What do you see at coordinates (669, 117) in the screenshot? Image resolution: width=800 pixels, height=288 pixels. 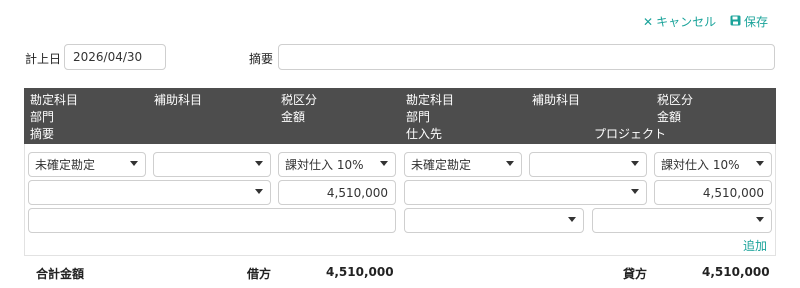 I see `credit-amount-header: 金額` at bounding box center [669, 117].